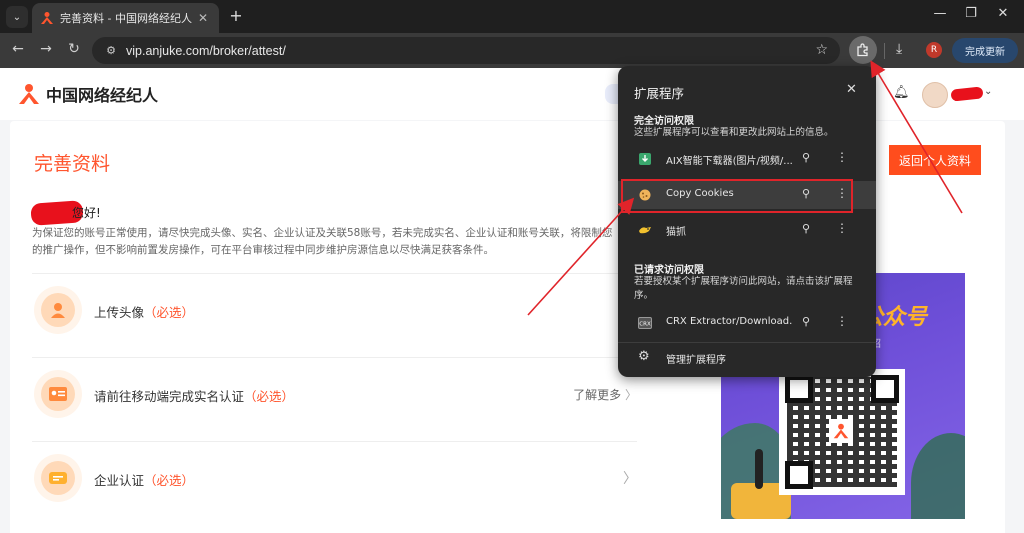  I want to click on step-label: 请前往移动端完成实名认证（必选）, so click(194, 396).